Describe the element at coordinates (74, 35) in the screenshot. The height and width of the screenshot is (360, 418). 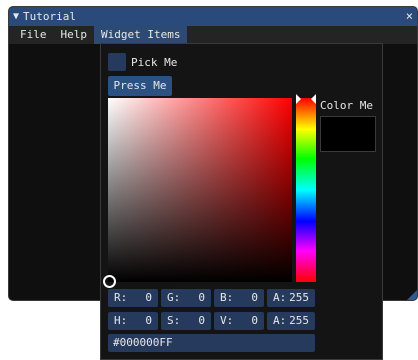
I see `menu-help: Help` at that location.